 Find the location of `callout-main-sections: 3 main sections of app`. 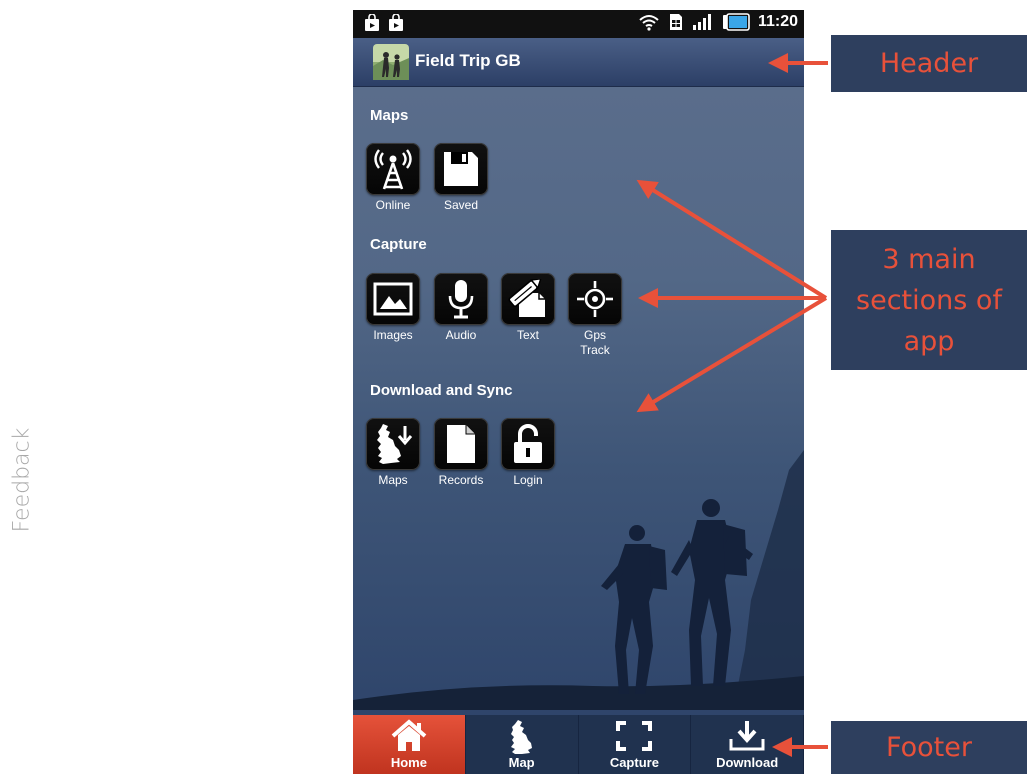

callout-main-sections: 3 main sections of app is located at coordinates (929, 300).